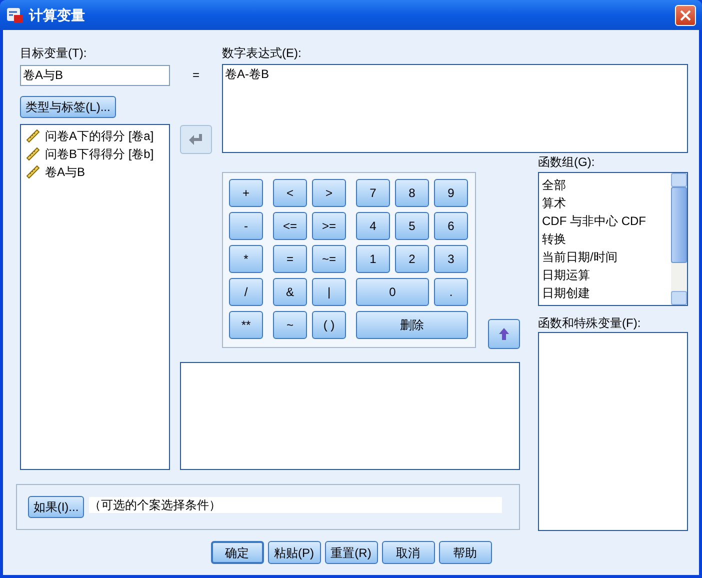 This screenshot has height=578, width=702. I want to click on keypad-key: ~, so click(290, 325).